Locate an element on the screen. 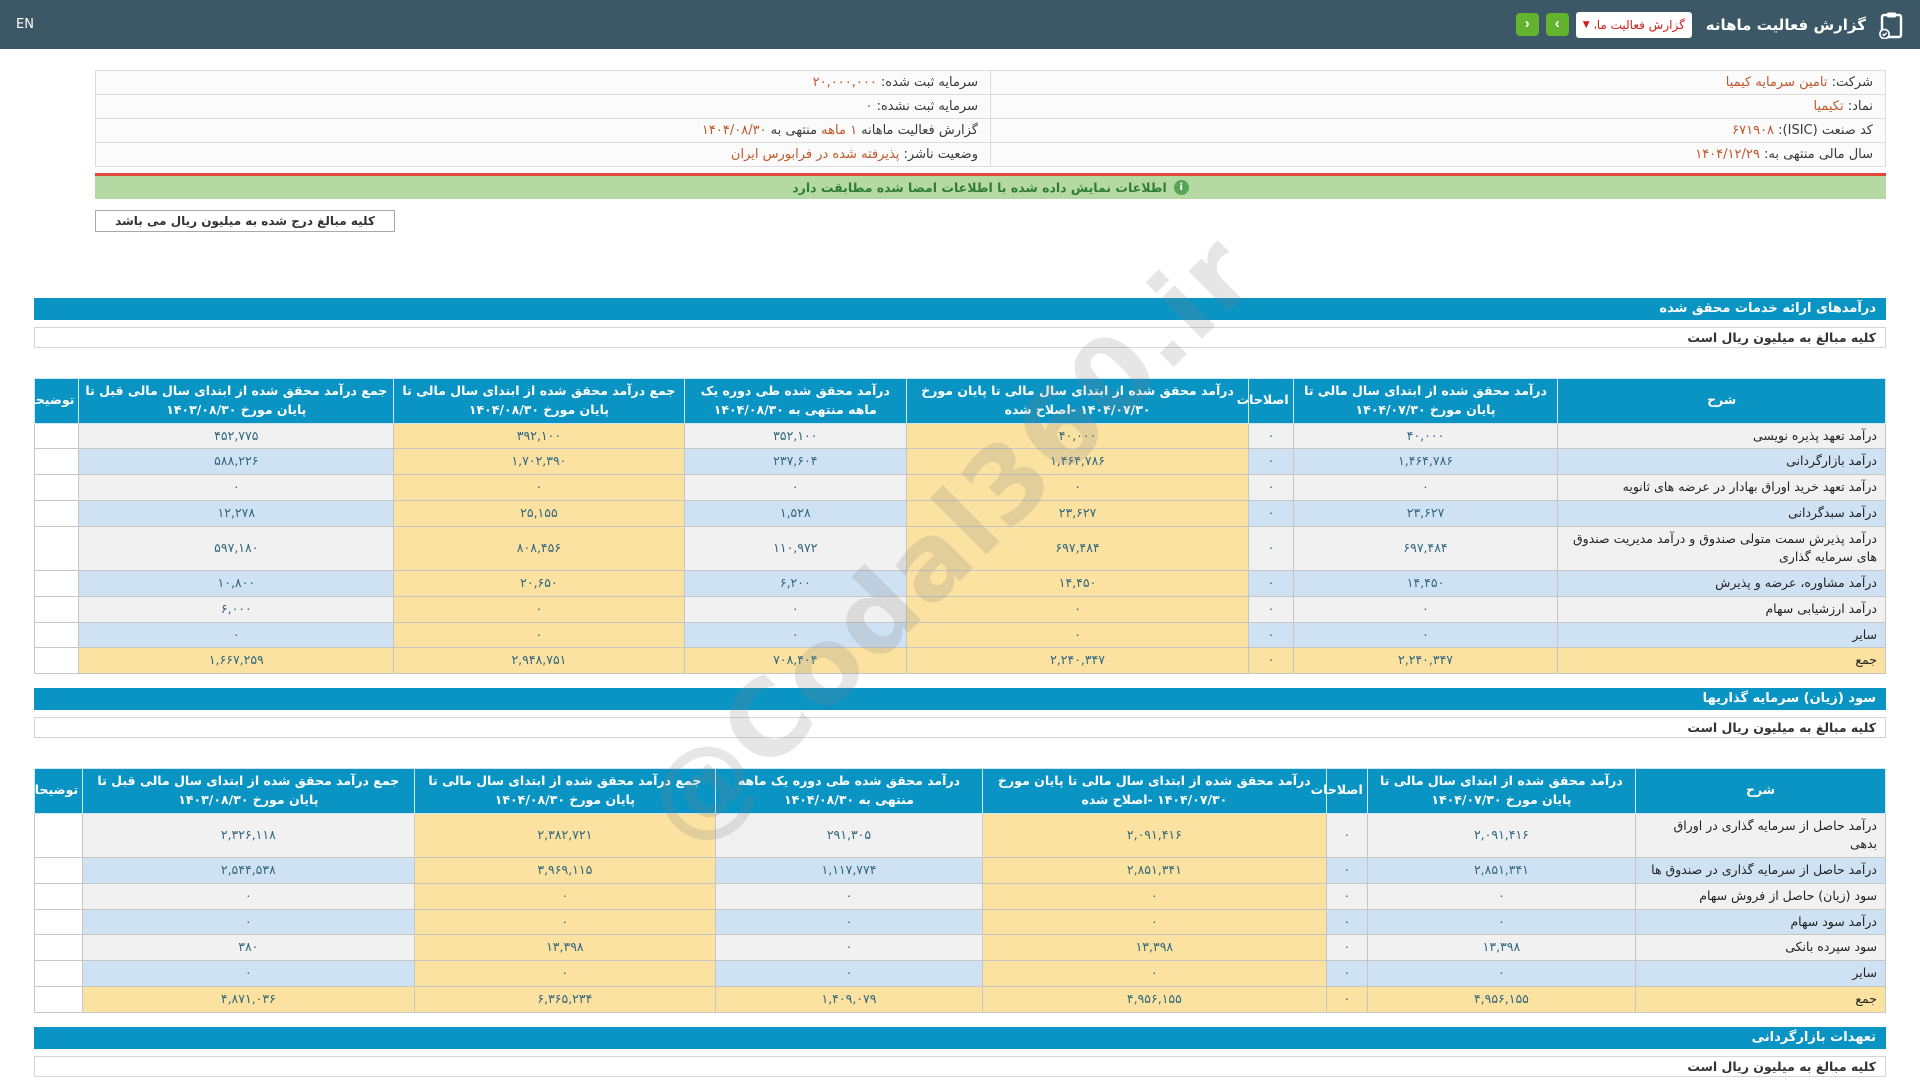 The width and height of the screenshot is (1920, 1080). company-info-cell-right: نماد: تکیمیا is located at coordinates (1438, 106).